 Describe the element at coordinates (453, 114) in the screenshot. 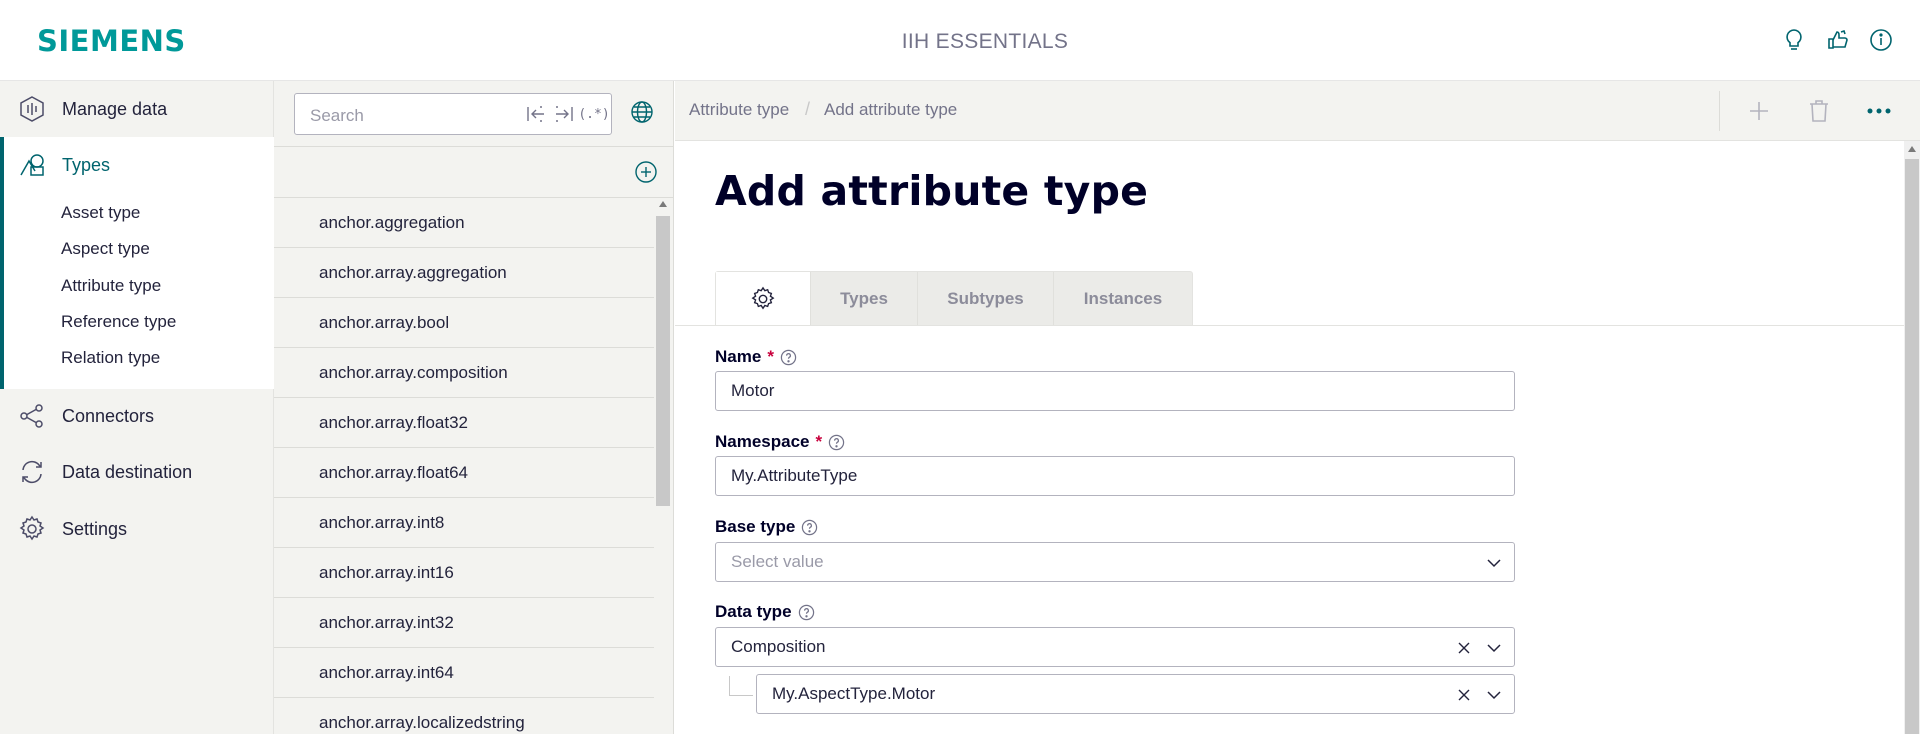

I see `search-input: Search (.*)` at that location.